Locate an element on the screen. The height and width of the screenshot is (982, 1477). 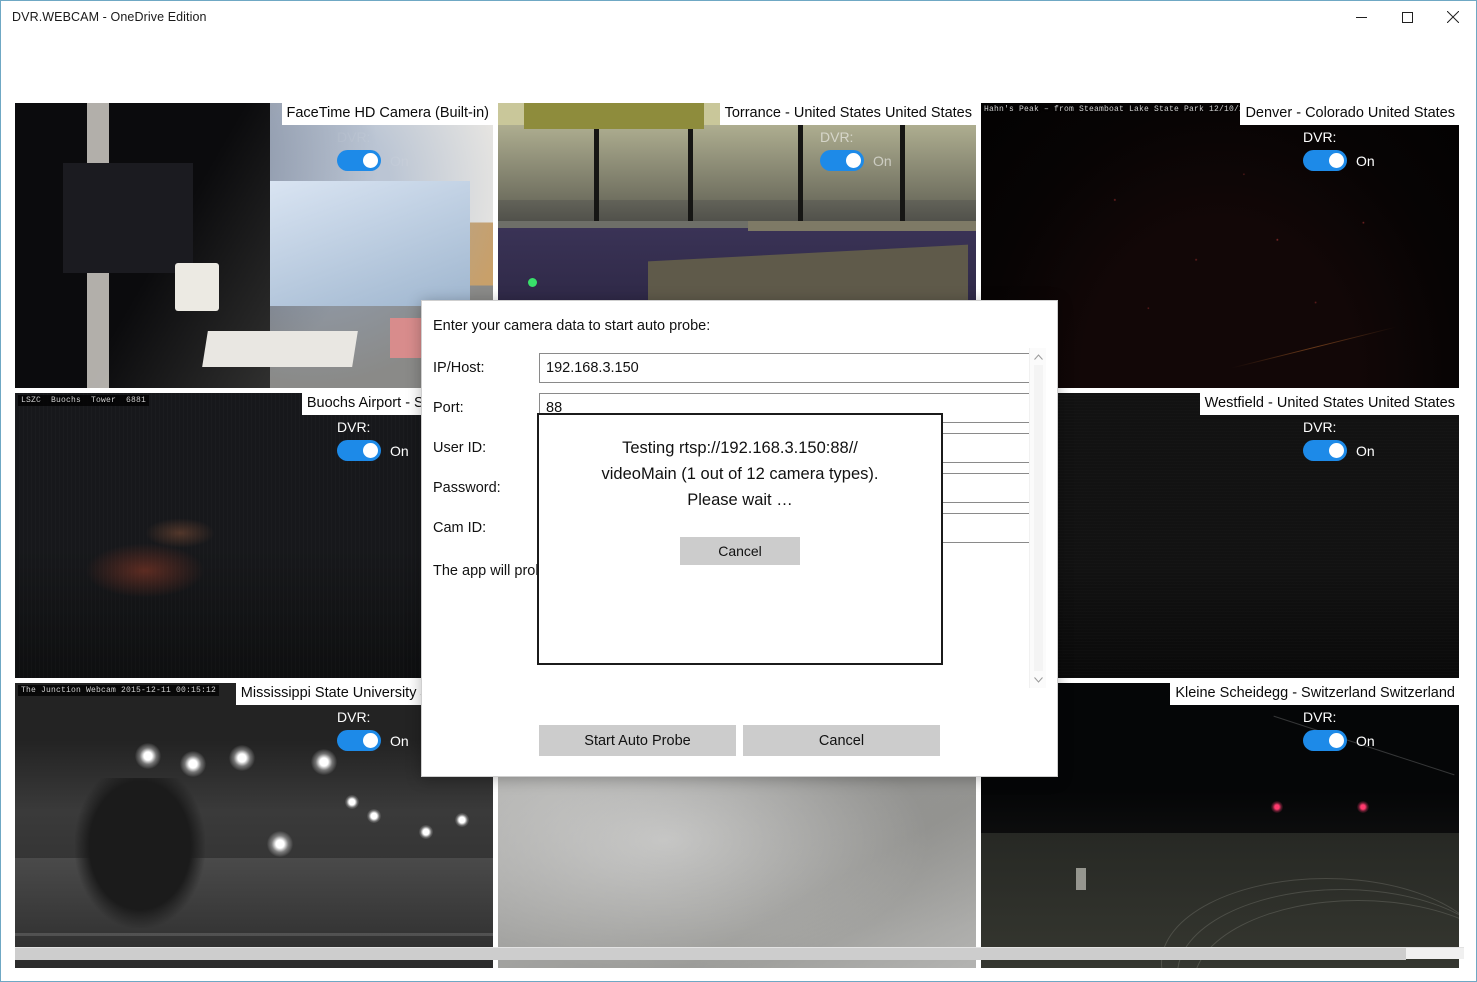
camera-label: Torrance - United States United States is located at coordinates (847, 114).